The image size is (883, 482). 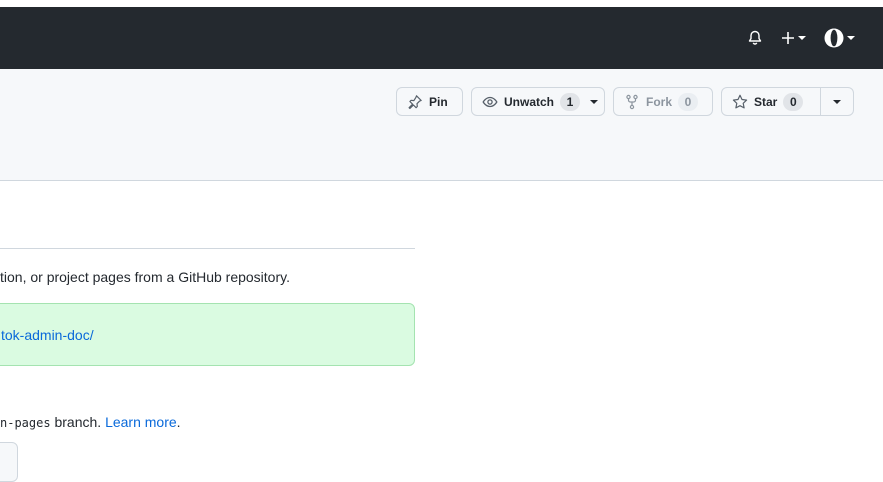 I want to click on unwatch-segment: Unwatch 1, so click(x=539, y=101).